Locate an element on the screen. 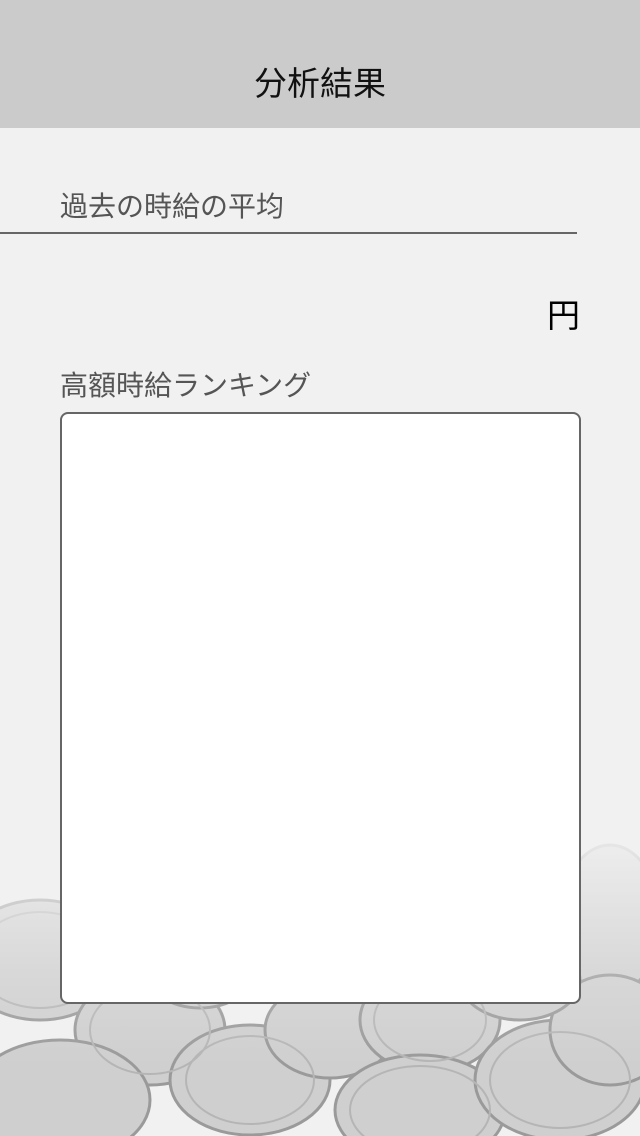  average-wage-value: 円 is located at coordinates (563, 316).